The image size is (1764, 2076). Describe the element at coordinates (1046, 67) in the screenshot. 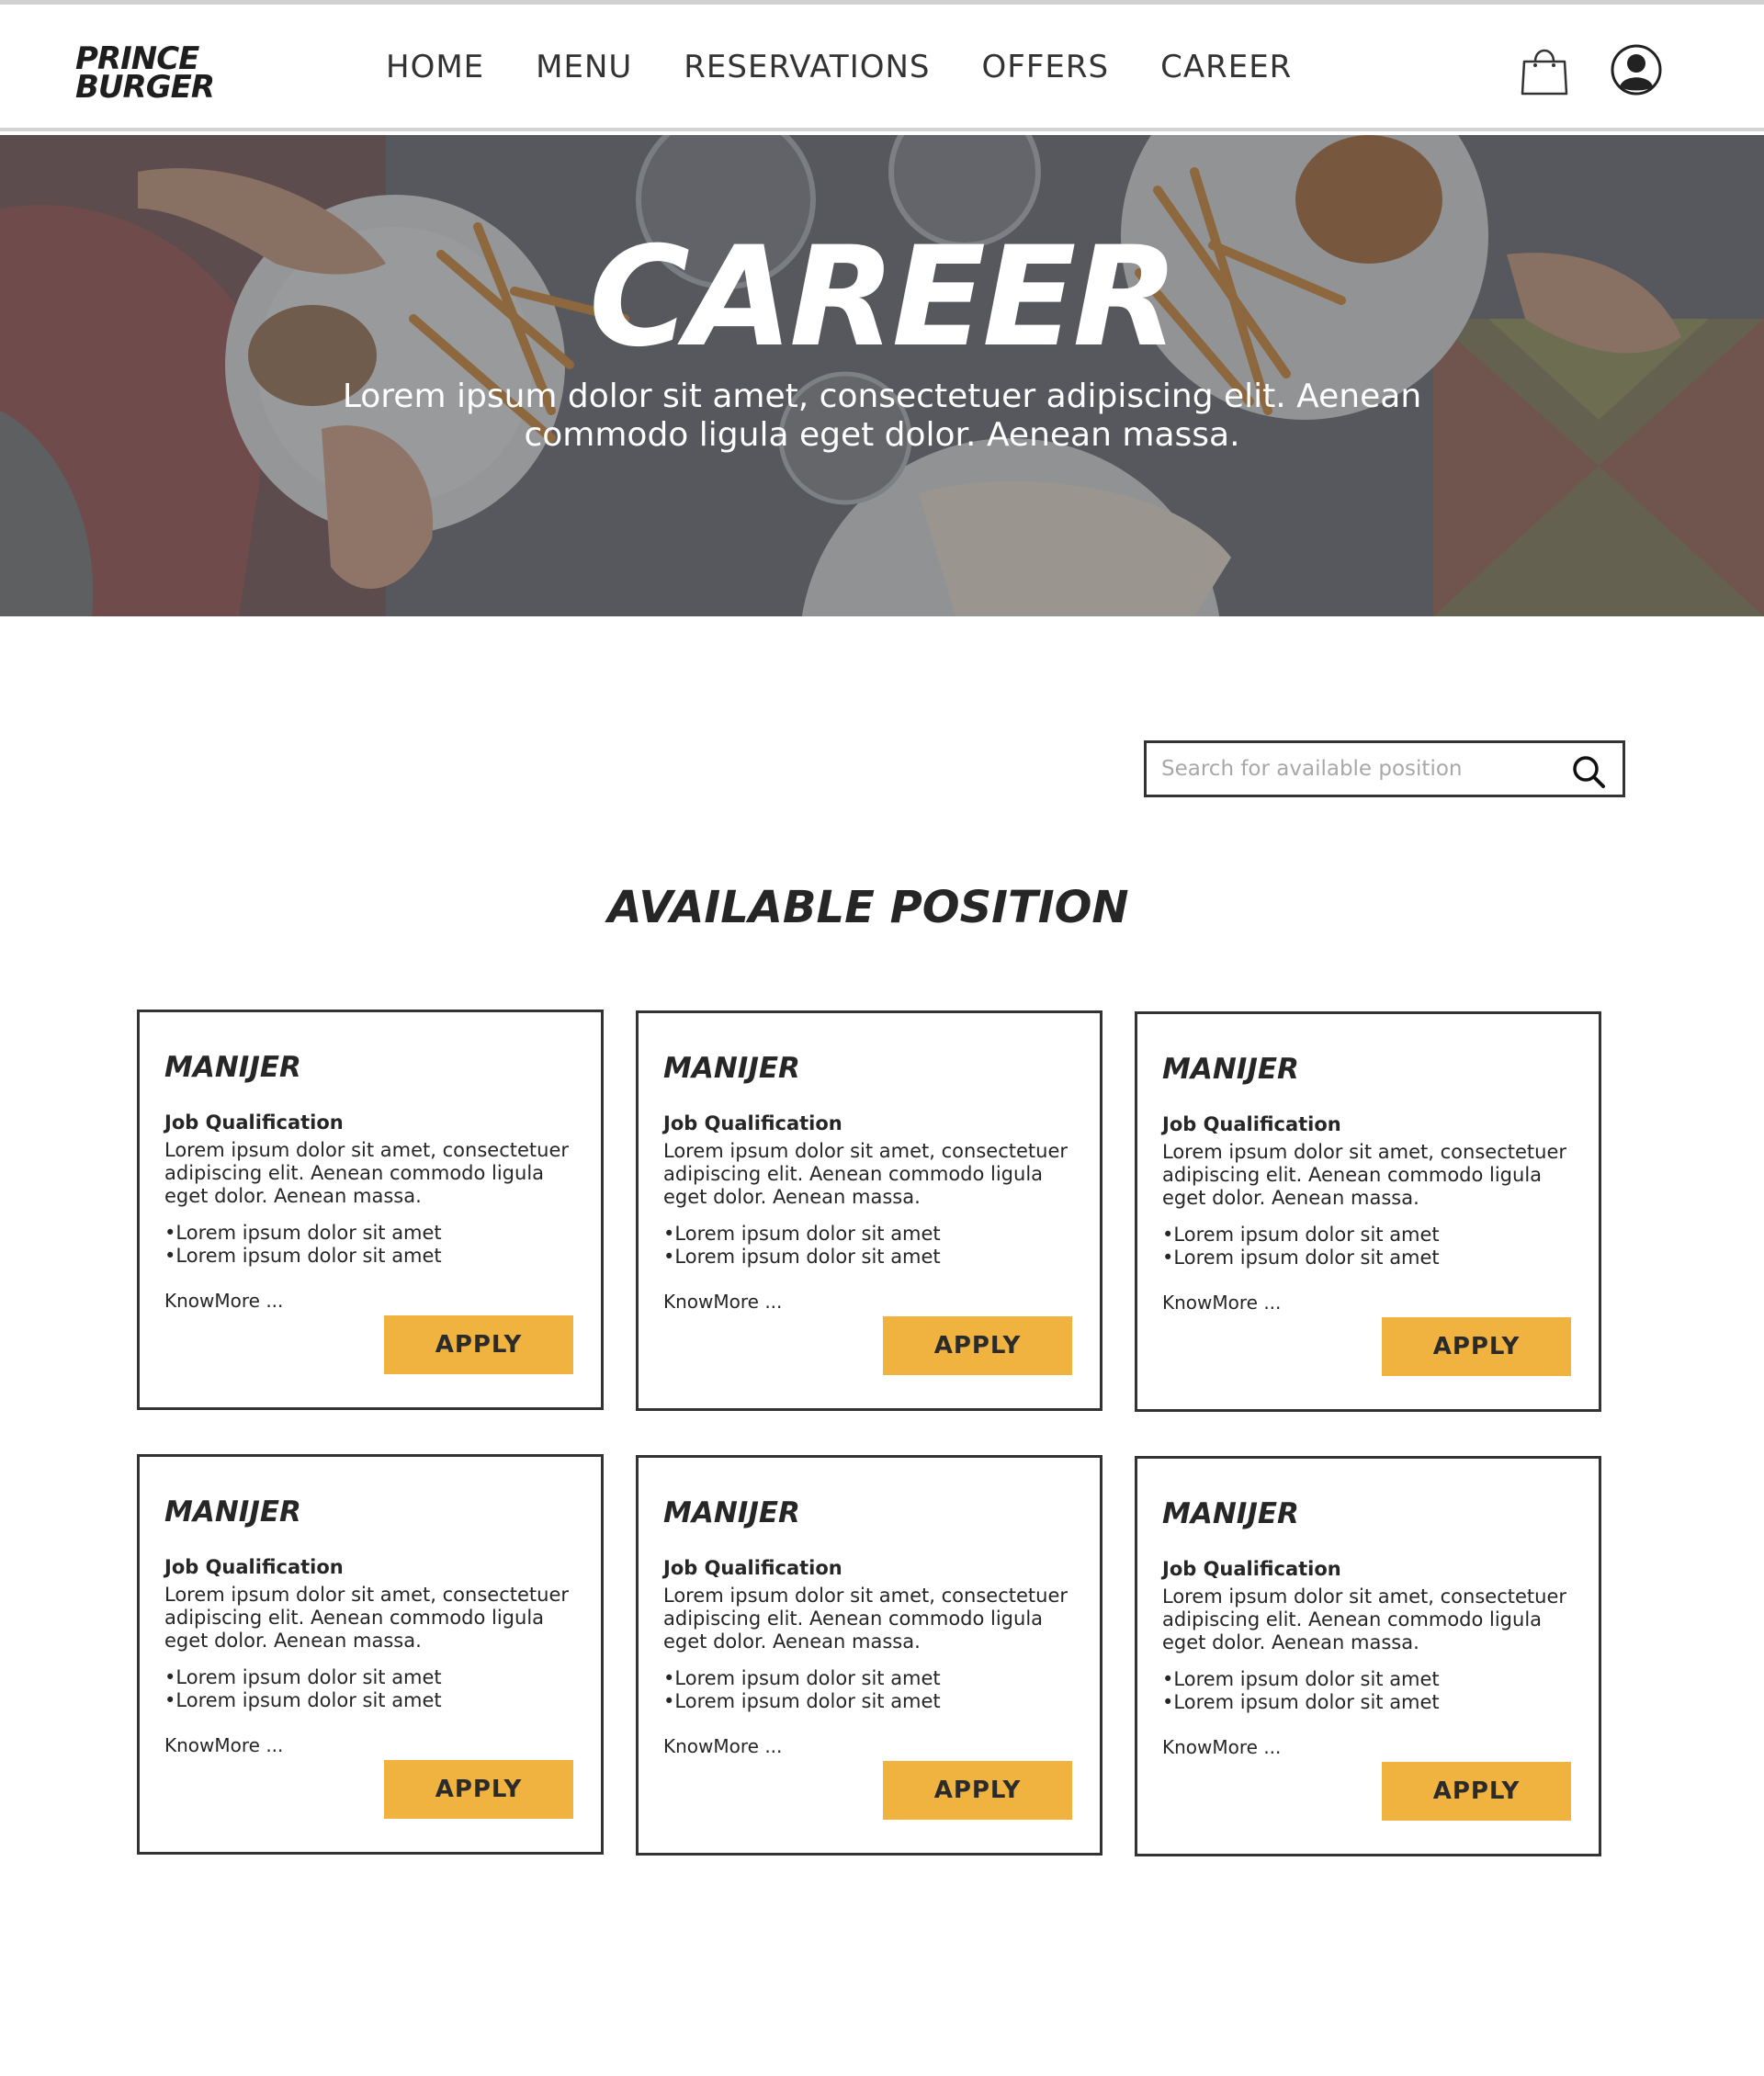

I see `nav-item-offers: OFFERS` at that location.